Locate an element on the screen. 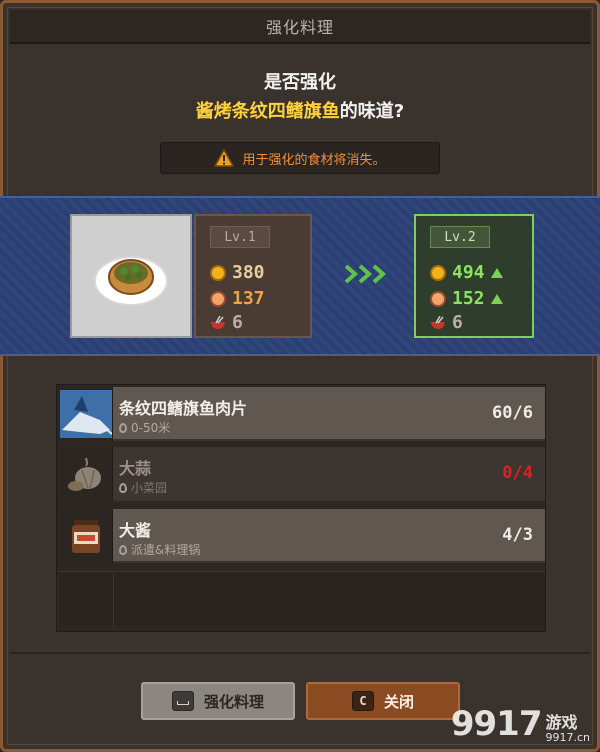  c-key-icon: C is located at coordinates (362, 701).